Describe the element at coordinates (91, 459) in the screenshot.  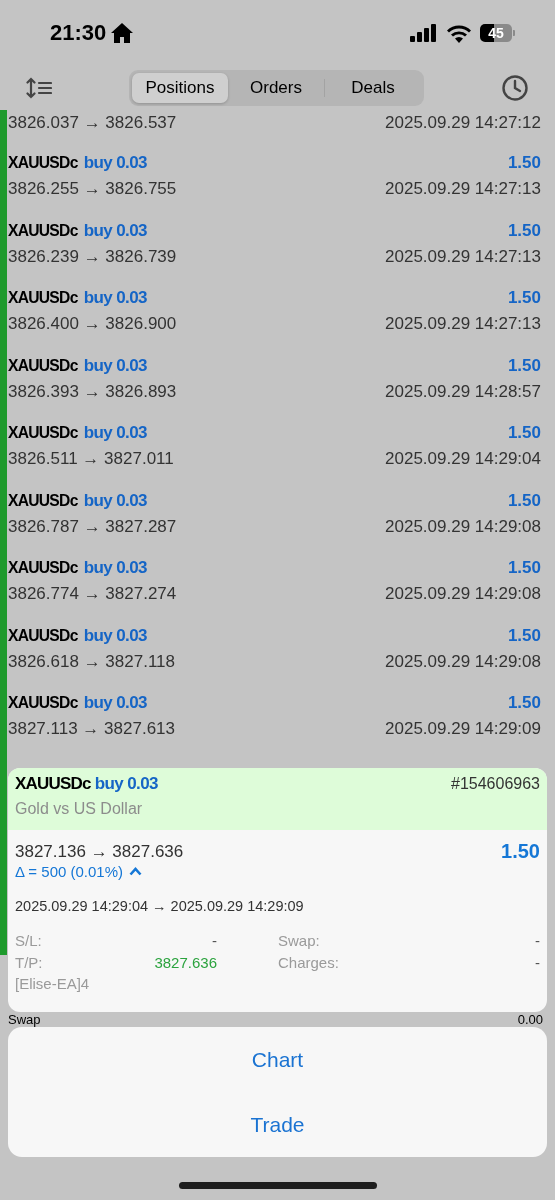
I see `price-range: 3826.511 → 3827.011` at that location.